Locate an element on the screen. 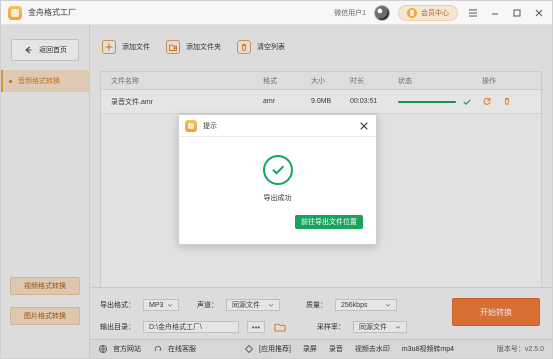  minimize-glyph-icon is located at coordinates (495, 13).